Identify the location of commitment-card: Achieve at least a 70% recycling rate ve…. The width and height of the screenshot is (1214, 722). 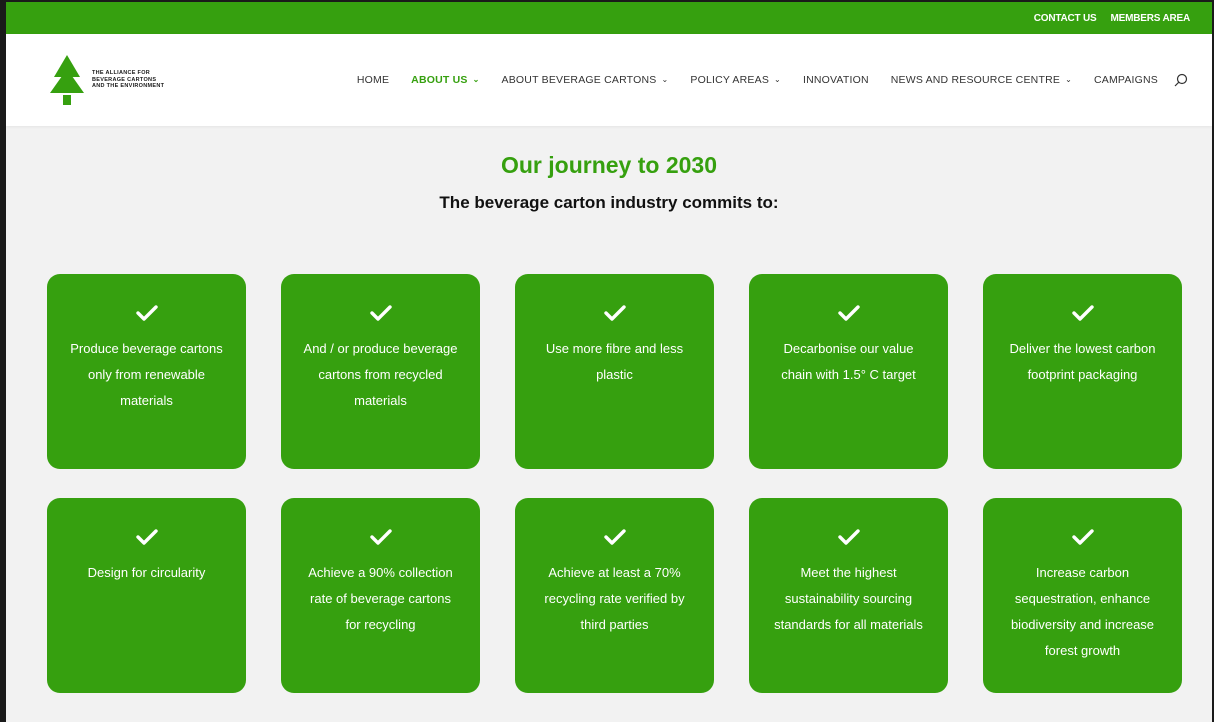
(614, 595).